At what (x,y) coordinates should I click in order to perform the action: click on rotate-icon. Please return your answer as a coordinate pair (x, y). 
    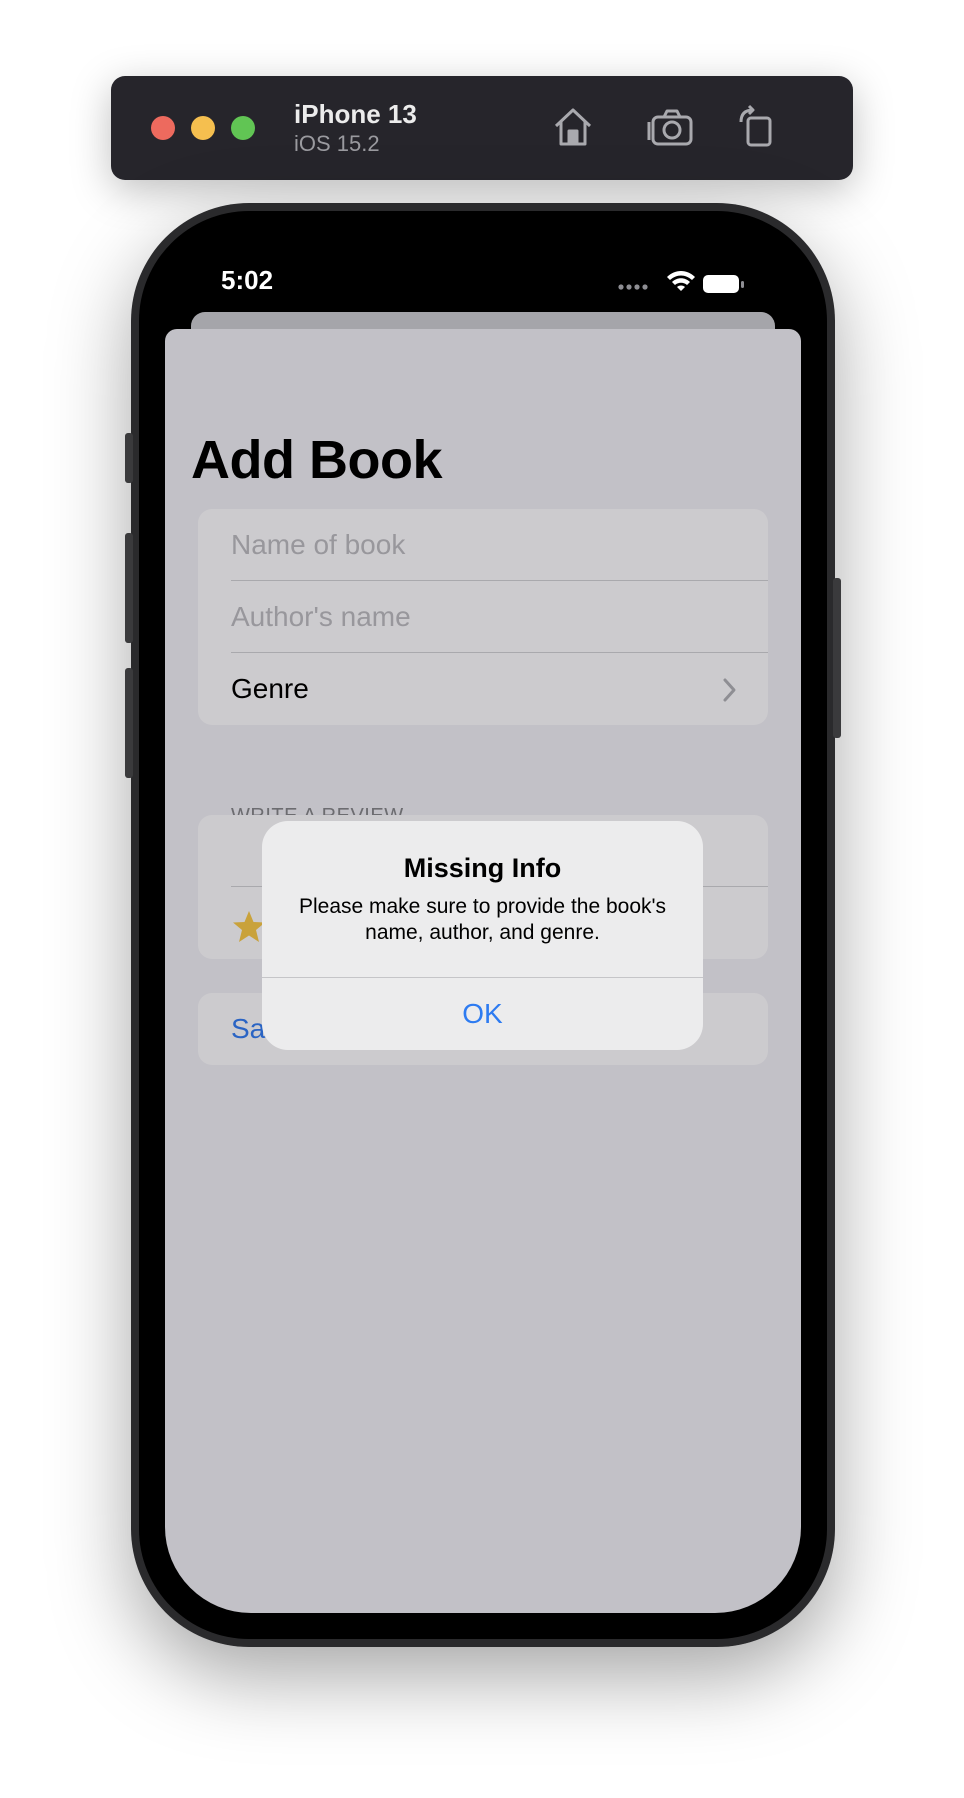
    Looking at the image, I should click on (756, 127).